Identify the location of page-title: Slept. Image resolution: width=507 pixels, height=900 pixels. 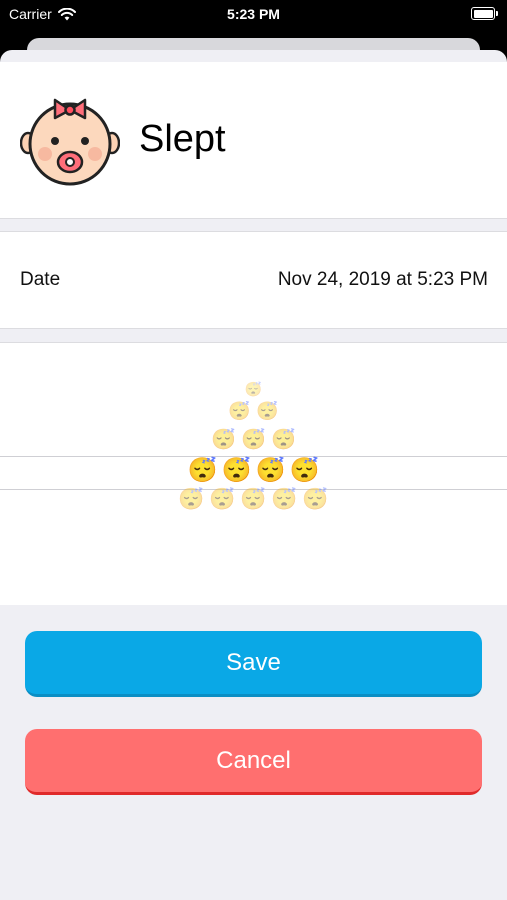
(182, 139).